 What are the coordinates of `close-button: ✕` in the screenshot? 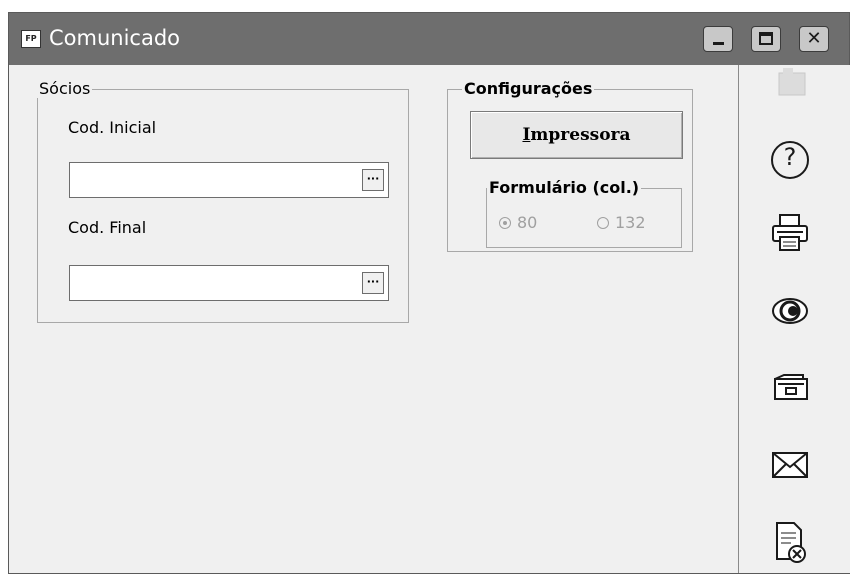 It's located at (814, 39).